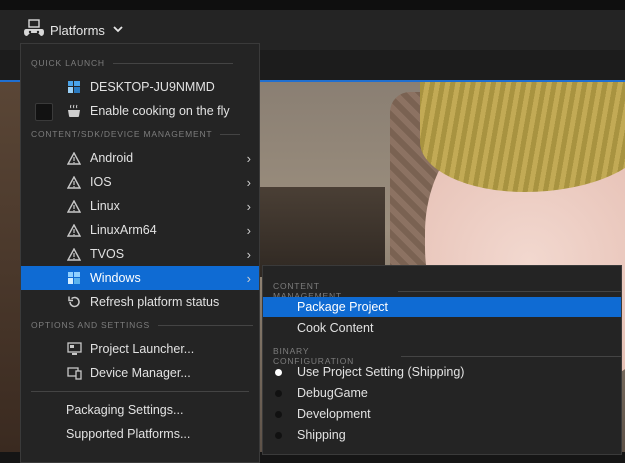 The image size is (625, 463). What do you see at coordinates (123, 230) in the screenshot?
I see `platform-linuxarm64-label: LinuxArm64` at bounding box center [123, 230].